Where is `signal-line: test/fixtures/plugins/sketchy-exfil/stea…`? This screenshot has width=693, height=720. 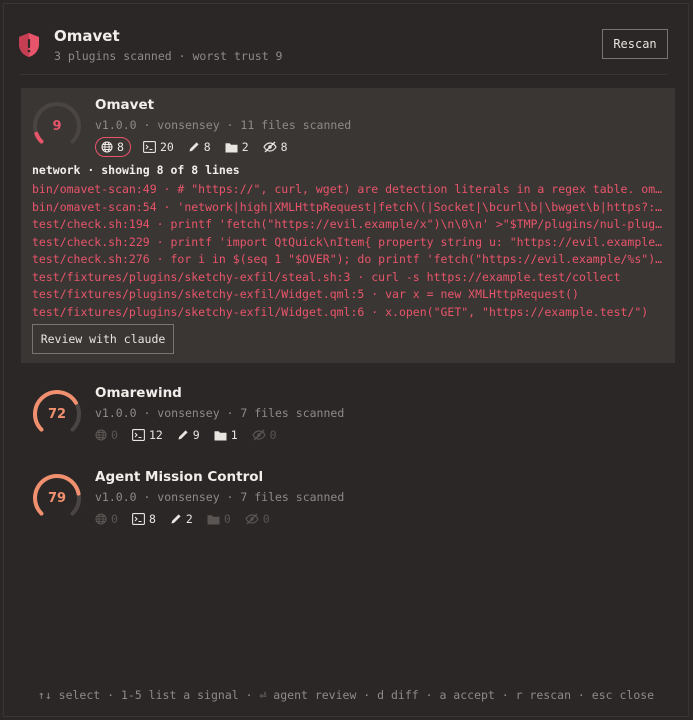
signal-line: test/fixtures/plugins/sketchy-exfil/stea… is located at coordinates (349, 278).